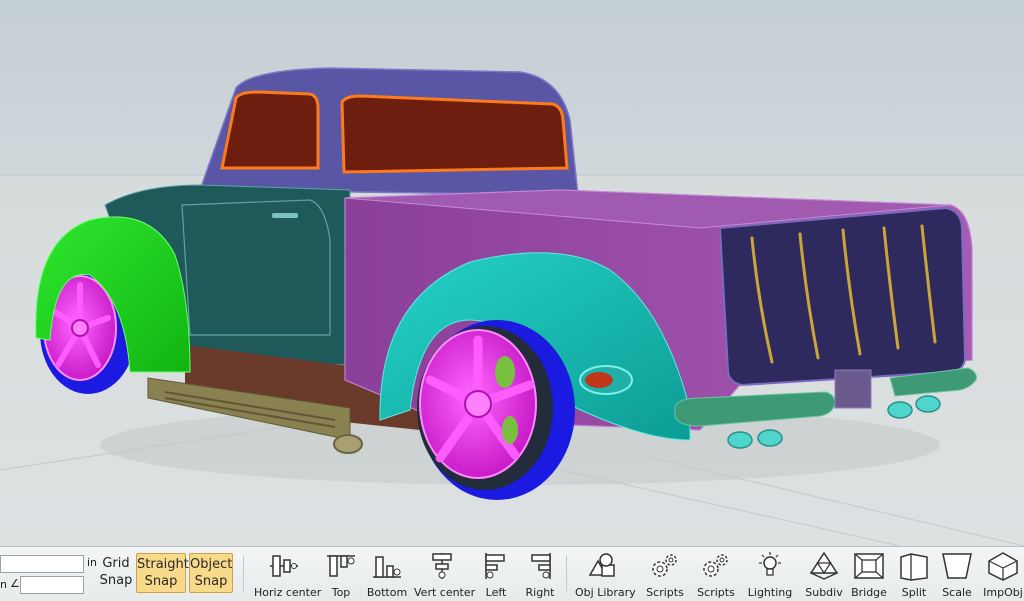 This screenshot has width=1024, height=601. I want to click on bridge-button: Bridge, so click(869, 575).